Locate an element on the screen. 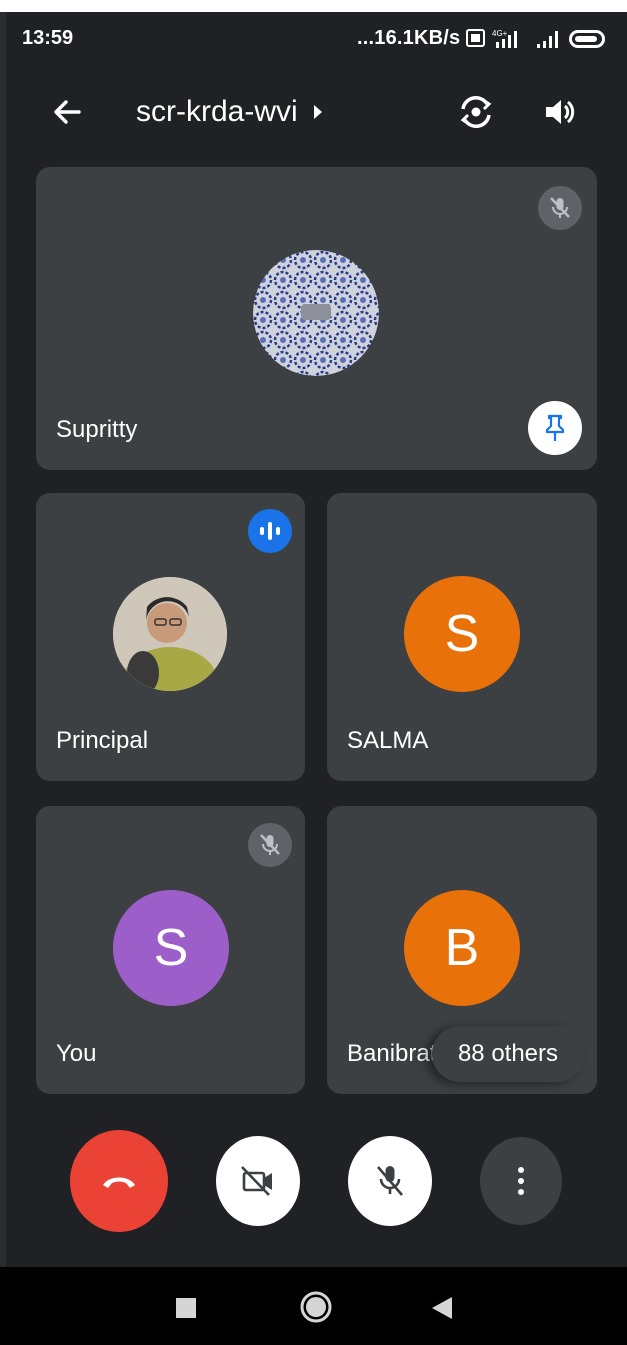  speaking-indicator is located at coordinates (270, 531).